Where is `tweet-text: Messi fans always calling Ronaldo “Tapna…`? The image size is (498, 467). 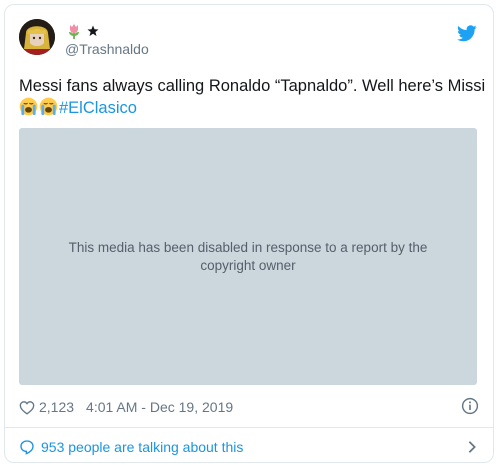 tweet-text: Messi fans always calling Ronaldo “Tapna… is located at coordinates (252, 97).